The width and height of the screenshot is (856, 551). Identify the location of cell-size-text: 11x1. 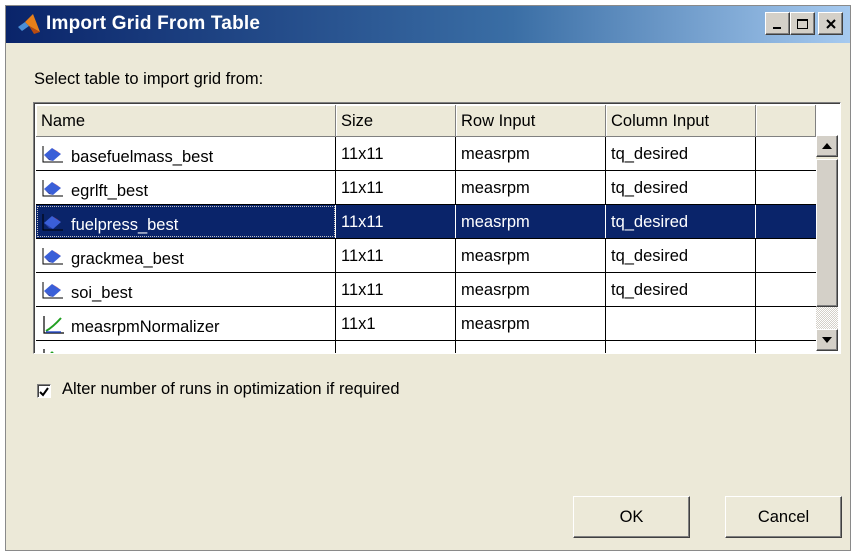
(358, 324).